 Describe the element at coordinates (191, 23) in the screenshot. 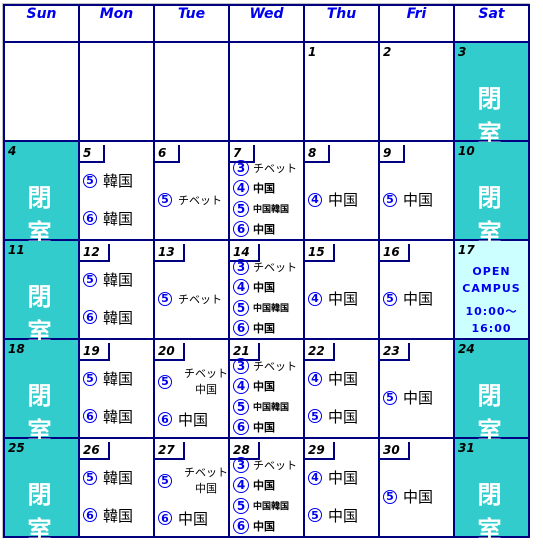

I see `weekday-tue: Tue` at that location.